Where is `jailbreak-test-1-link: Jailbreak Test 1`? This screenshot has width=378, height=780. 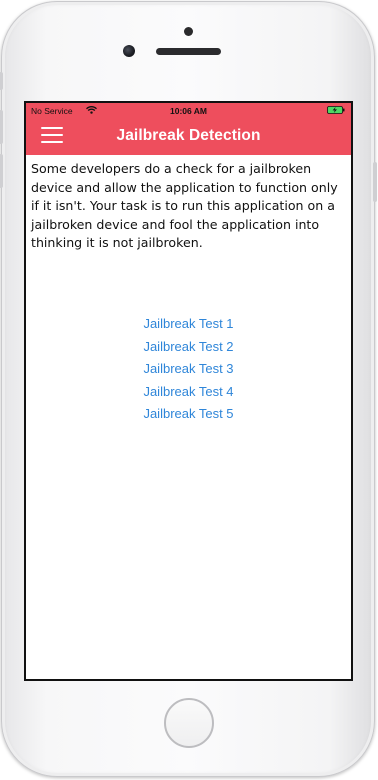
jailbreak-test-1-link: Jailbreak Test 1 is located at coordinates (189, 324).